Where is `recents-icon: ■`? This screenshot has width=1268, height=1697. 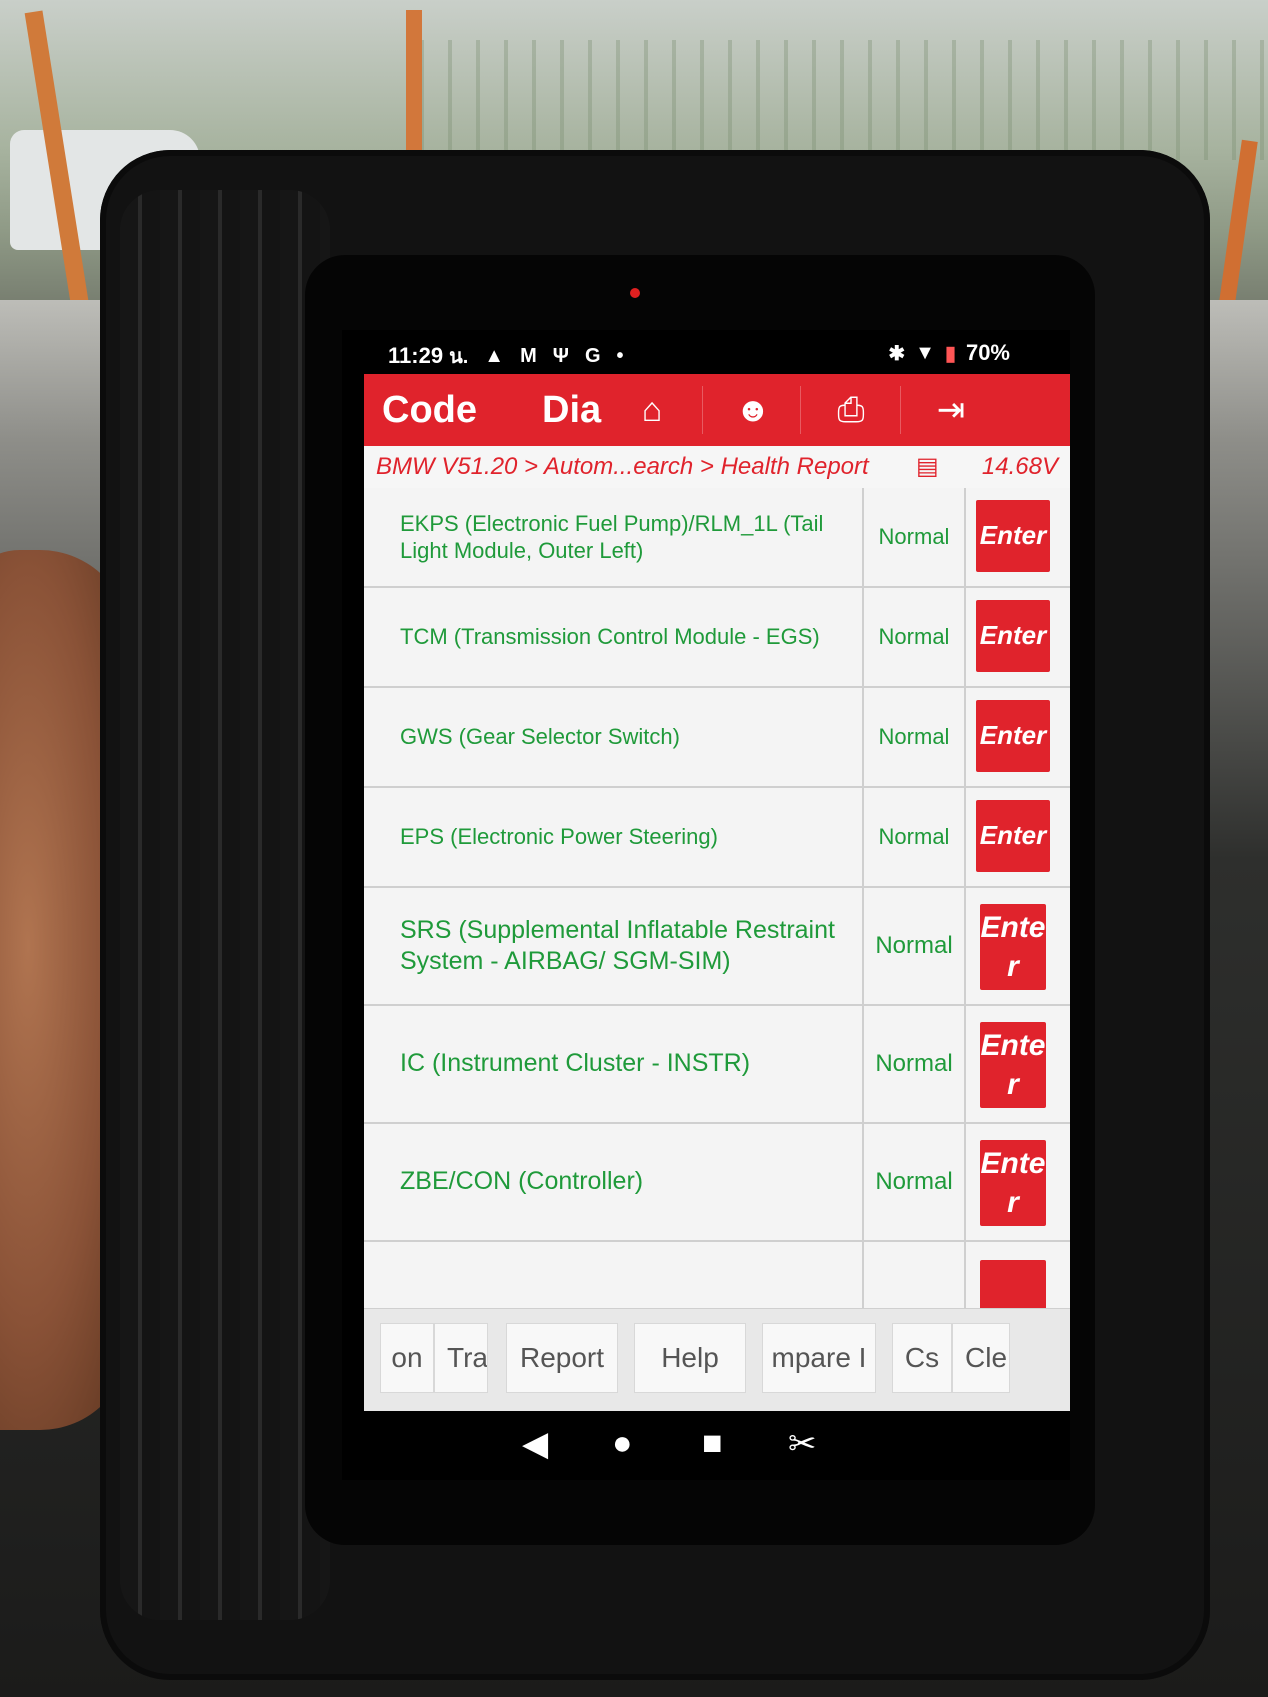
recents-icon: ■ is located at coordinates (712, 1443).